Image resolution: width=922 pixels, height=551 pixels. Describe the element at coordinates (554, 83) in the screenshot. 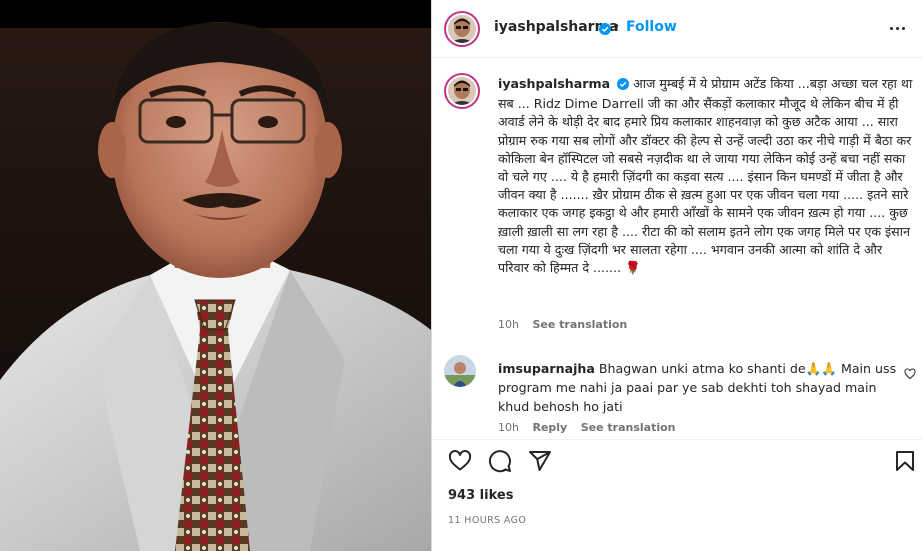

I see `caption-username: iyashpalsharma` at that location.